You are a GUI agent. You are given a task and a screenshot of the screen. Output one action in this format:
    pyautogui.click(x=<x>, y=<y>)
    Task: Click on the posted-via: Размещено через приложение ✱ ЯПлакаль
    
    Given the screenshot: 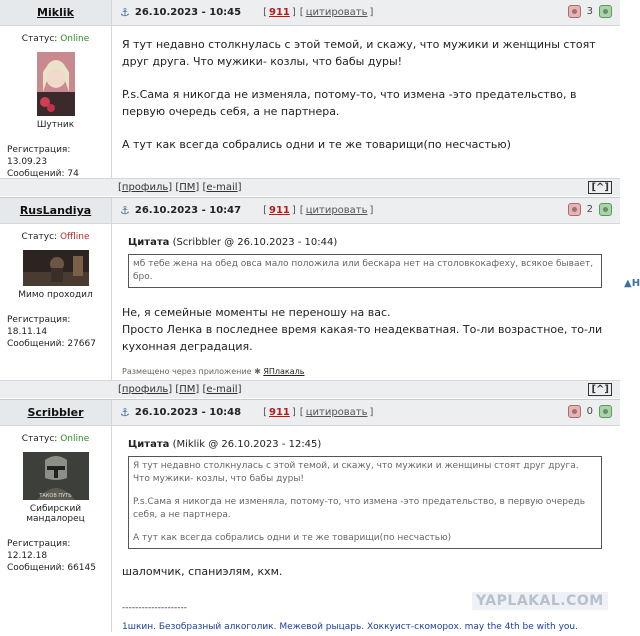 What is the action you would take?
    pyautogui.click(x=213, y=371)
    